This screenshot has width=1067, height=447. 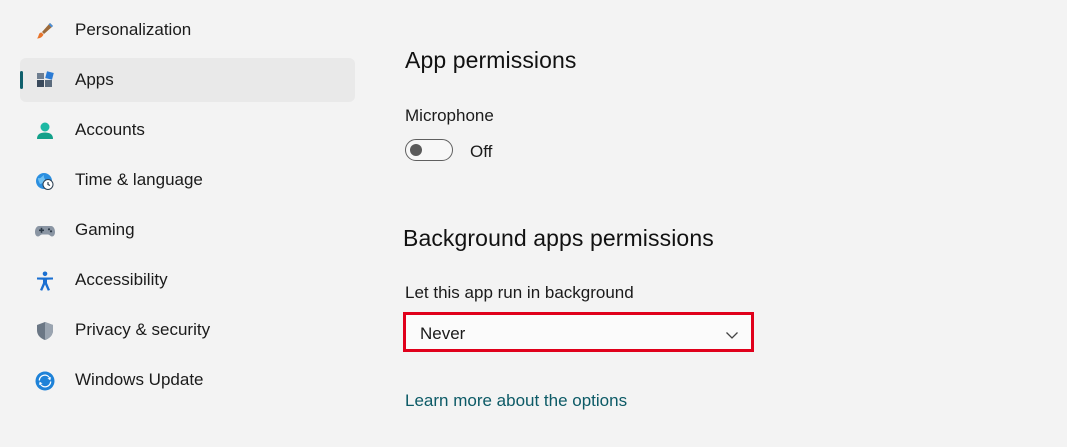 I want to click on sidebar-item-personalization: Personalization, so click(x=187, y=30).